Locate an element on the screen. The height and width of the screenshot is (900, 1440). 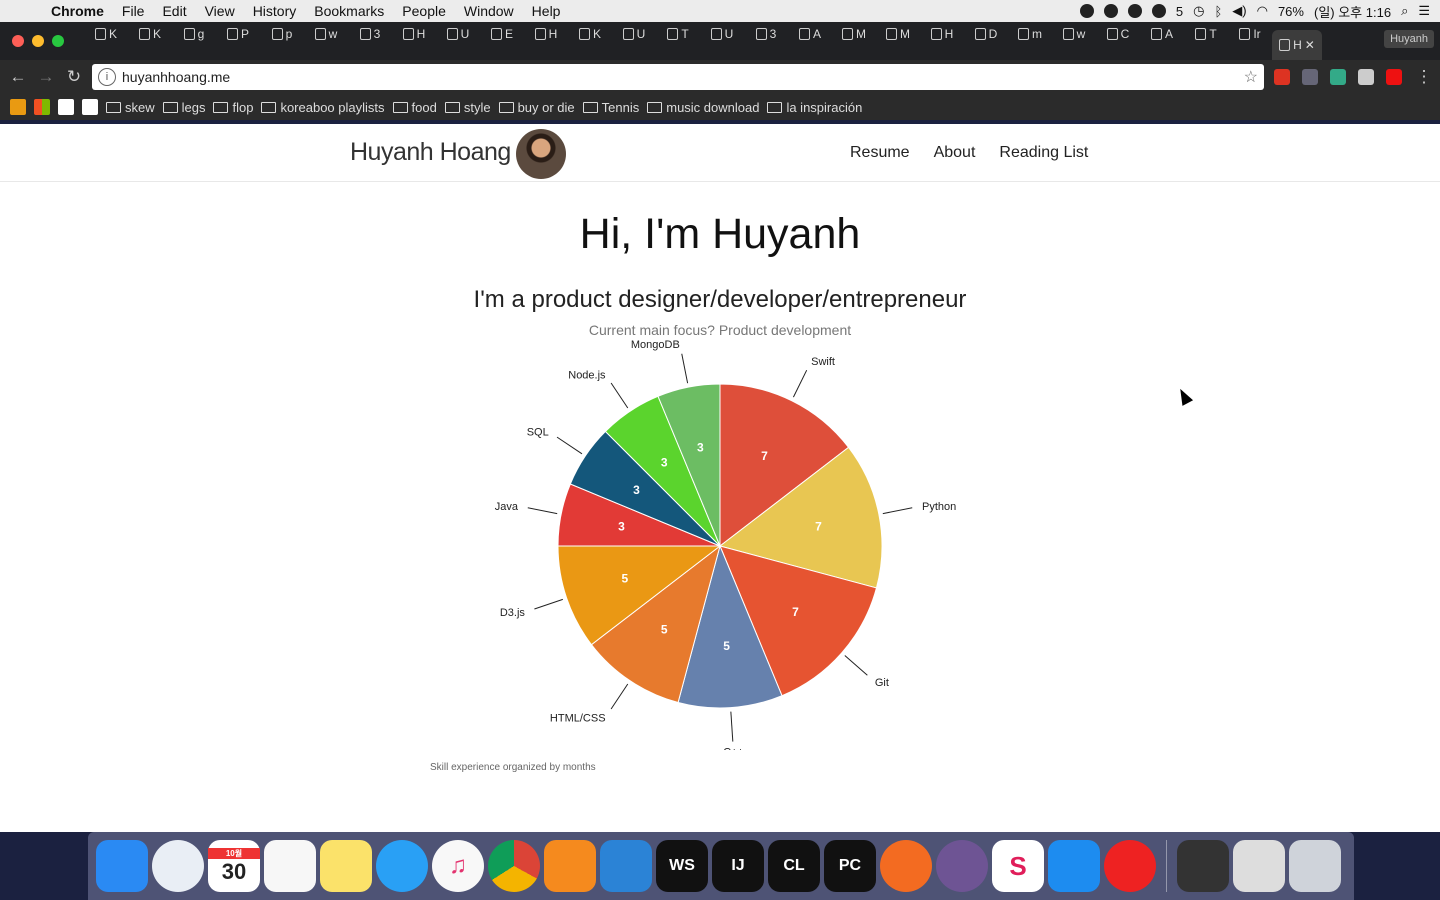
notification-count: 5 is located at coordinates (1179, 11).